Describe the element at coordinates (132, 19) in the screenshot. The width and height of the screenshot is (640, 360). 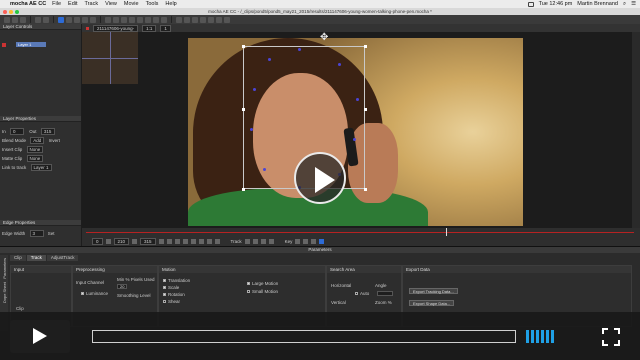
I see `surface-icon` at that location.